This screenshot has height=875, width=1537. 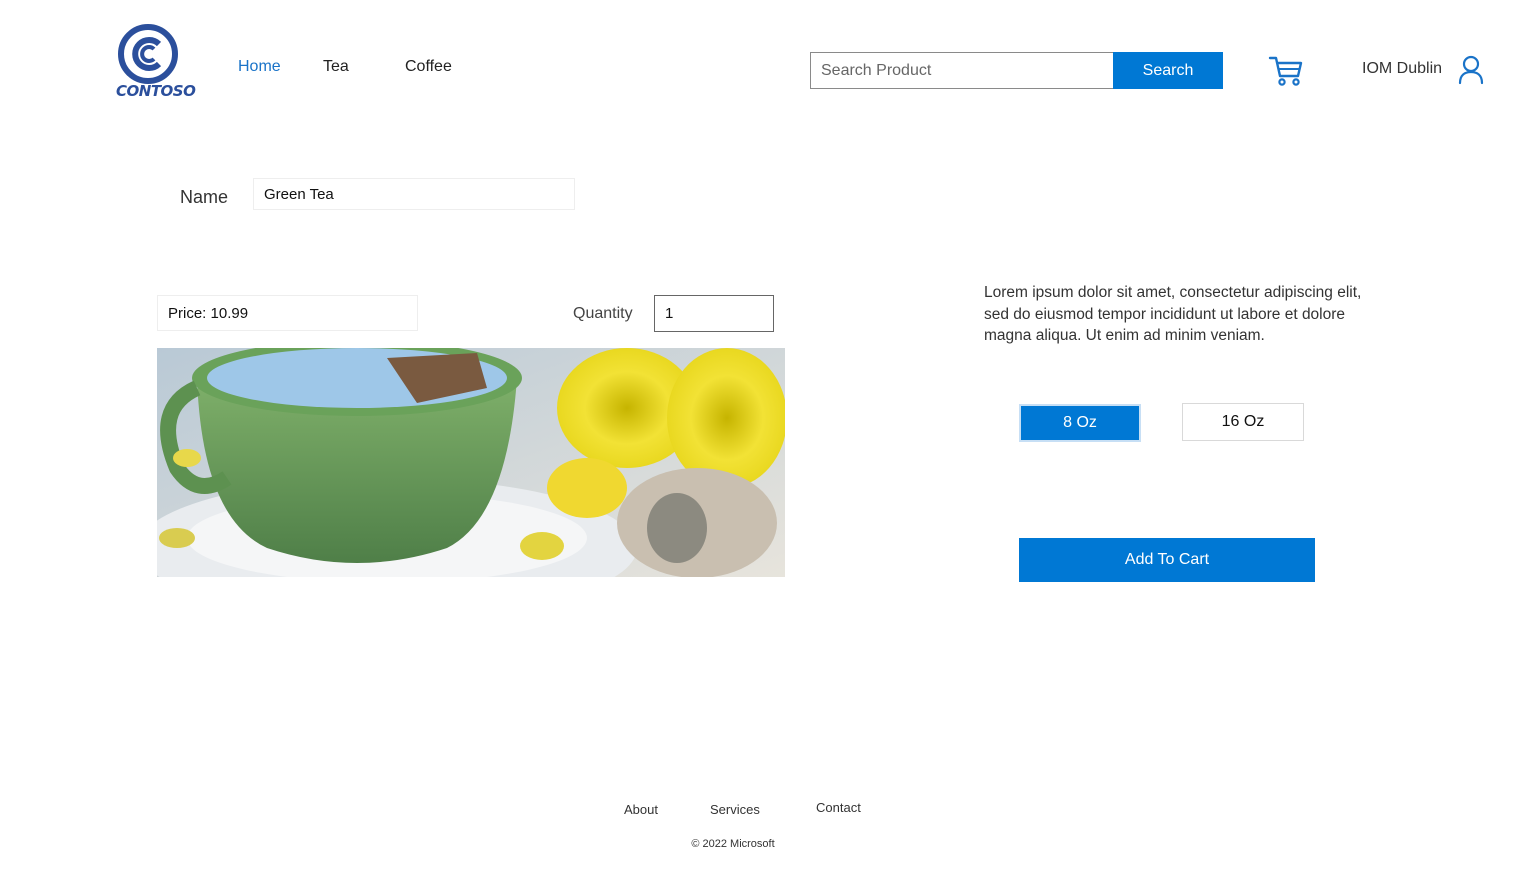 What do you see at coordinates (208, 313) in the screenshot?
I see `price-text: Price: 10.99` at bounding box center [208, 313].